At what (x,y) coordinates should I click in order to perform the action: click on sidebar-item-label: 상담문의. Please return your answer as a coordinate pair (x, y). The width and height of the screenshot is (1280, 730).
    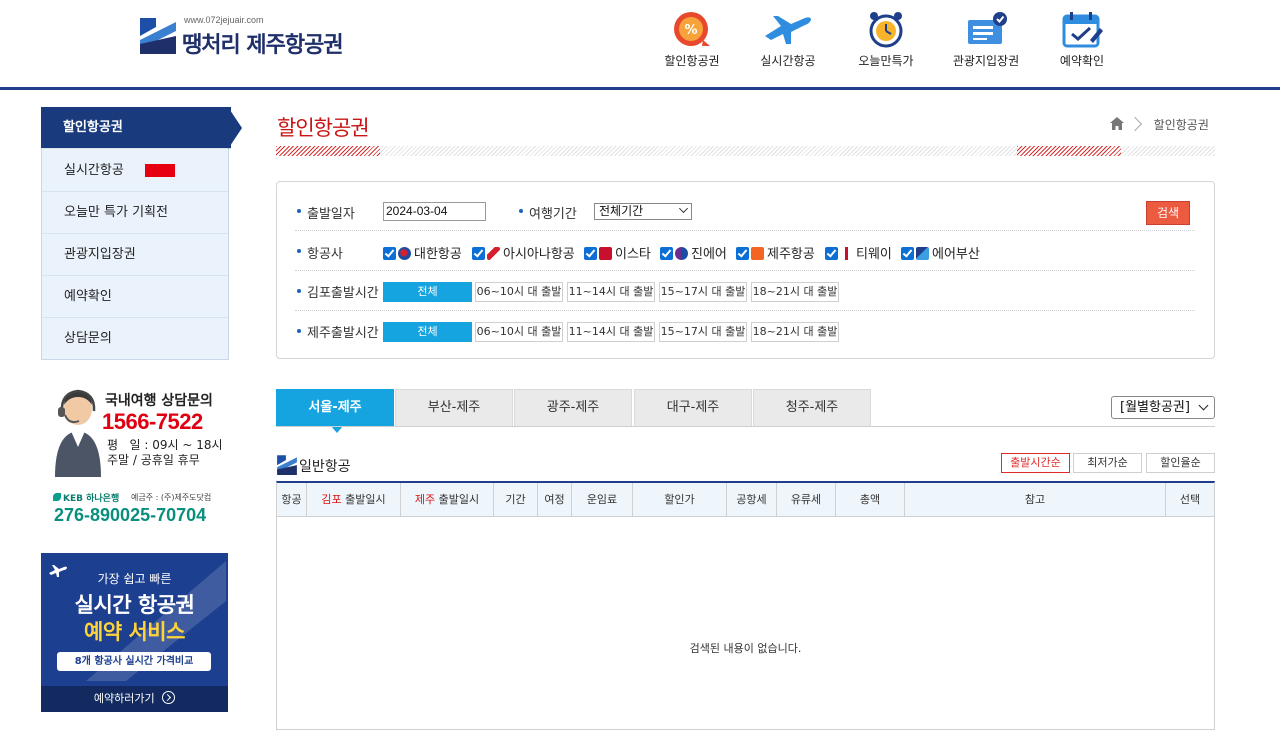
    Looking at the image, I should click on (88, 338).